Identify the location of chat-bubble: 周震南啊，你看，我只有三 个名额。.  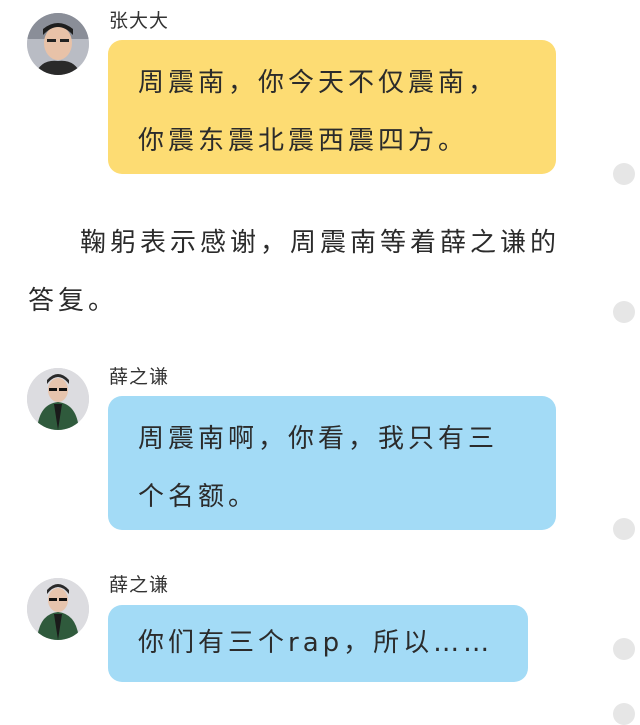
(332, 463).